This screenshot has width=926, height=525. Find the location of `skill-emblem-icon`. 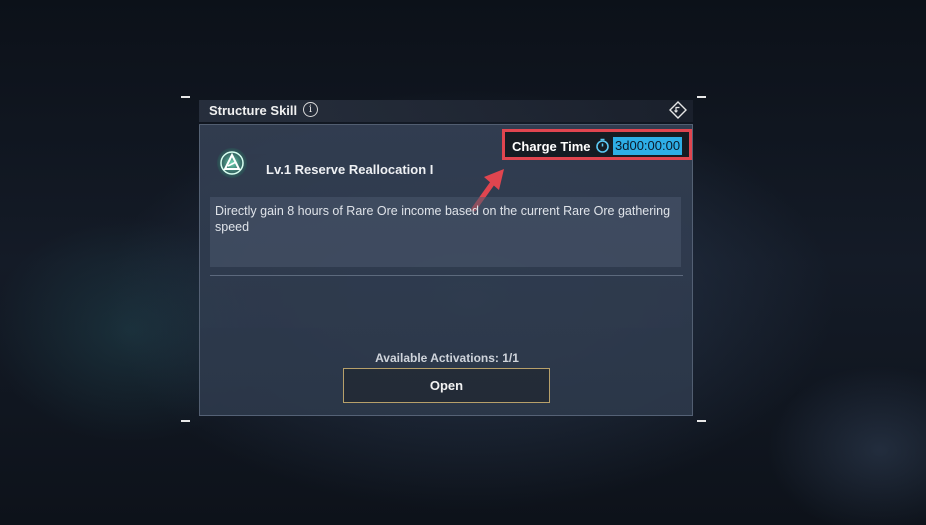

skill-emblem-icon is located at coordinates (232, 163).